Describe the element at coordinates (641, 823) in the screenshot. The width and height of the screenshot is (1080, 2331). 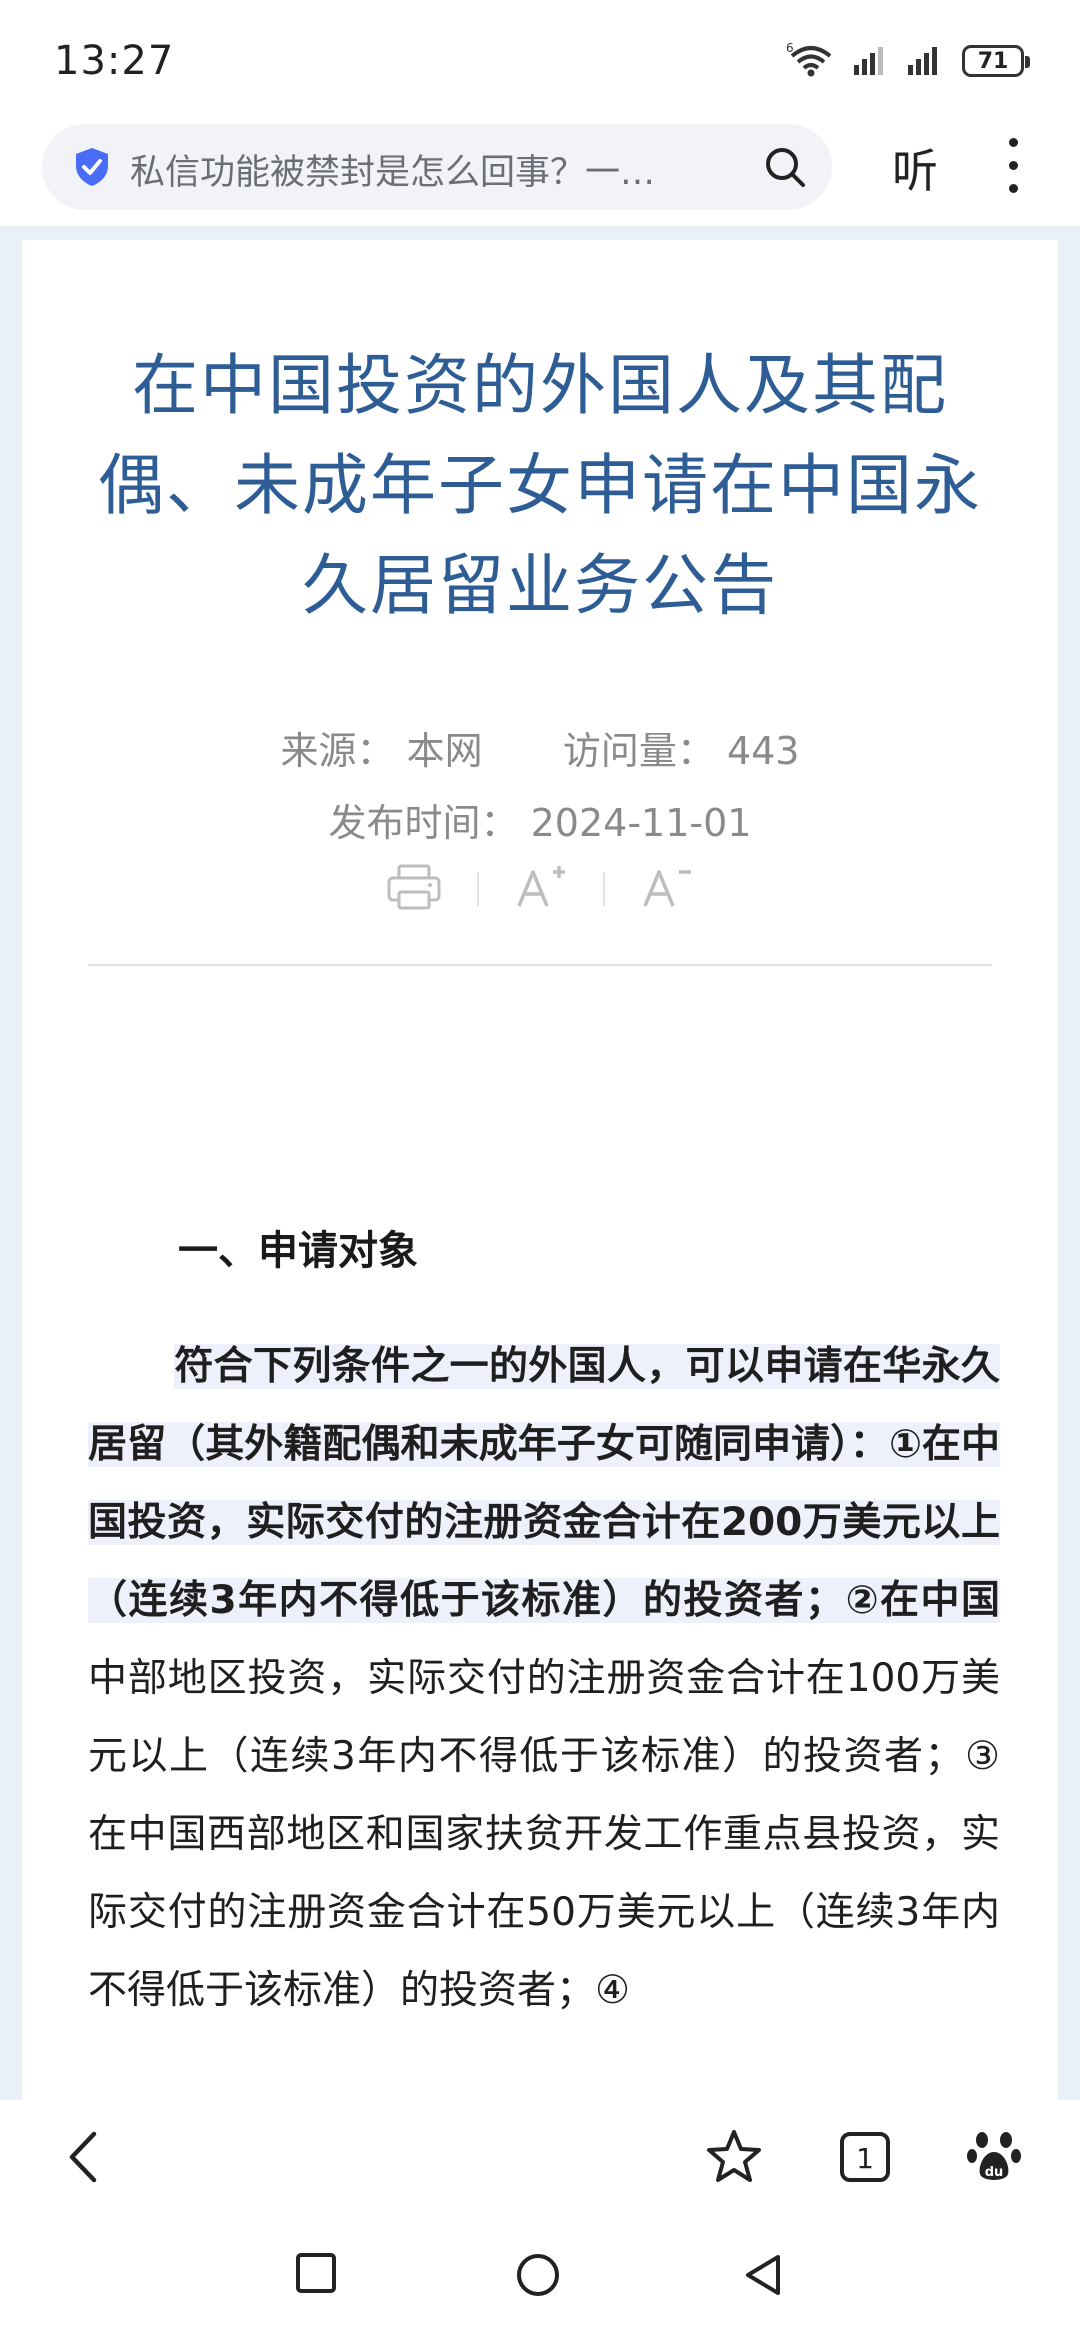
I see `publish-value: 2024-11-01` at that location.